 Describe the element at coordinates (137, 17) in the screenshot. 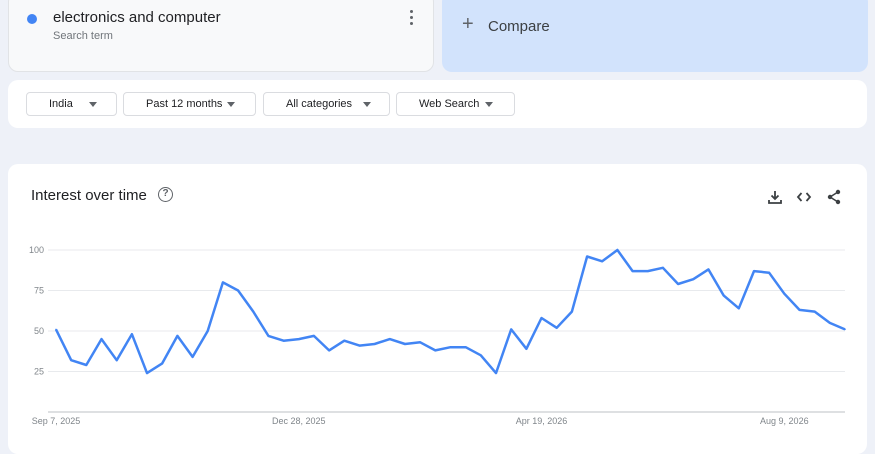

I see `search-term-title: electronics and computer` at that location.